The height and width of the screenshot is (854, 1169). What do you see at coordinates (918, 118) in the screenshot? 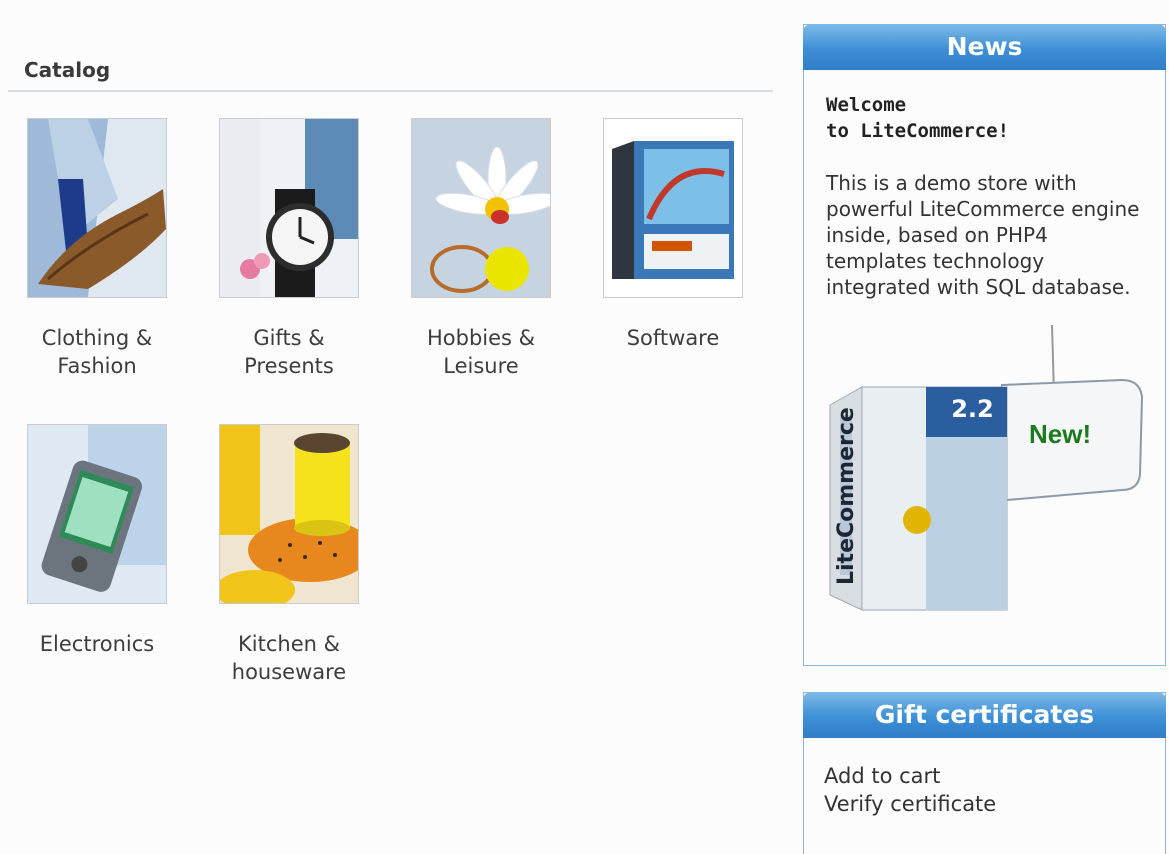
I see `news-welcome-heading: Welcome to LiteCommerce!` at bounding box center [918, 118].